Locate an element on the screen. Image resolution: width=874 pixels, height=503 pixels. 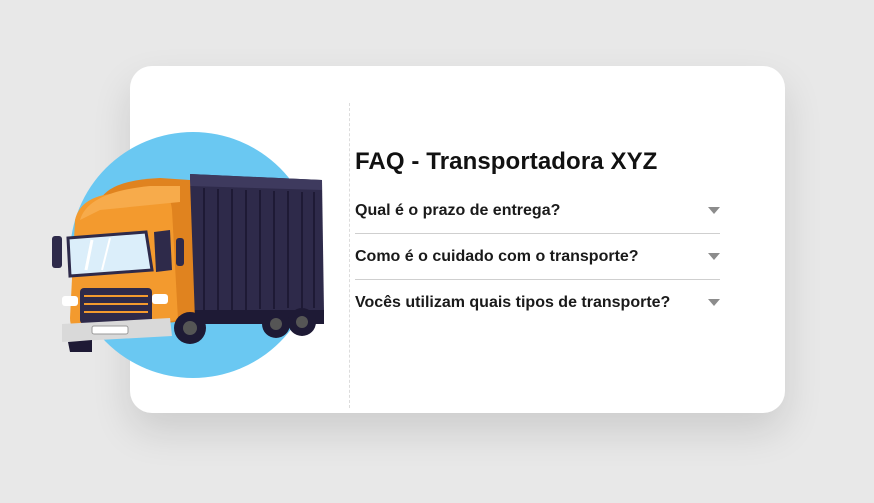
card-divider is located at coordinates (349, 255).